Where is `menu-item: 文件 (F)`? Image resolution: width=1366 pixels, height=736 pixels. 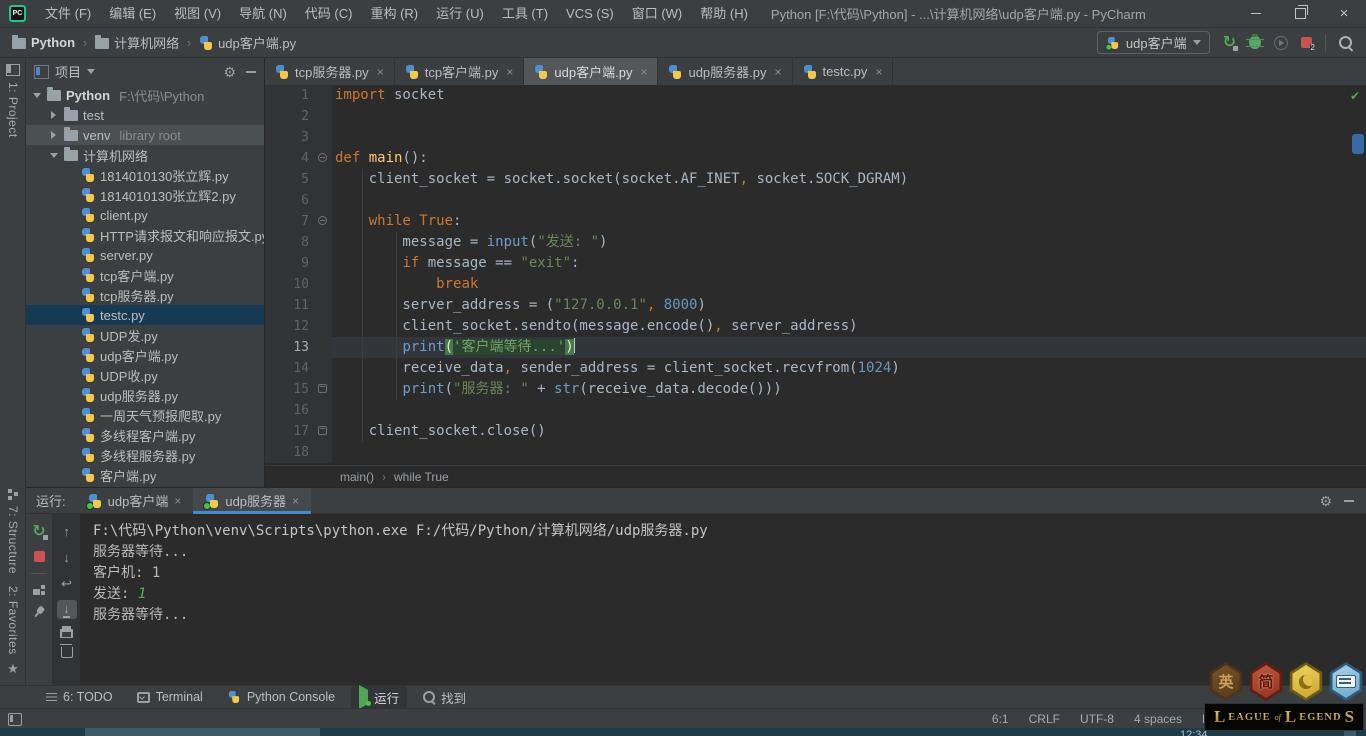
menu-item: 文件 (F) is located at coordinates (68, 14).